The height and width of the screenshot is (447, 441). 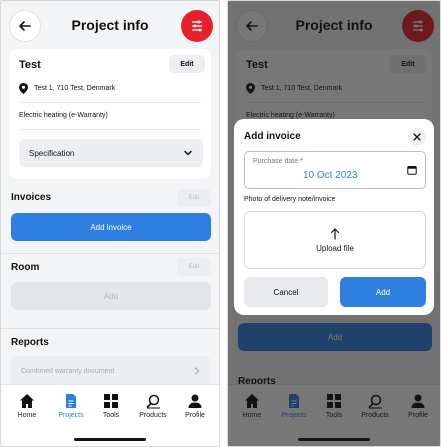 What do you see at coordinates (71, 415) in the screenshot?
I see `tab-label: Projects` at bounding box center [71, 415].